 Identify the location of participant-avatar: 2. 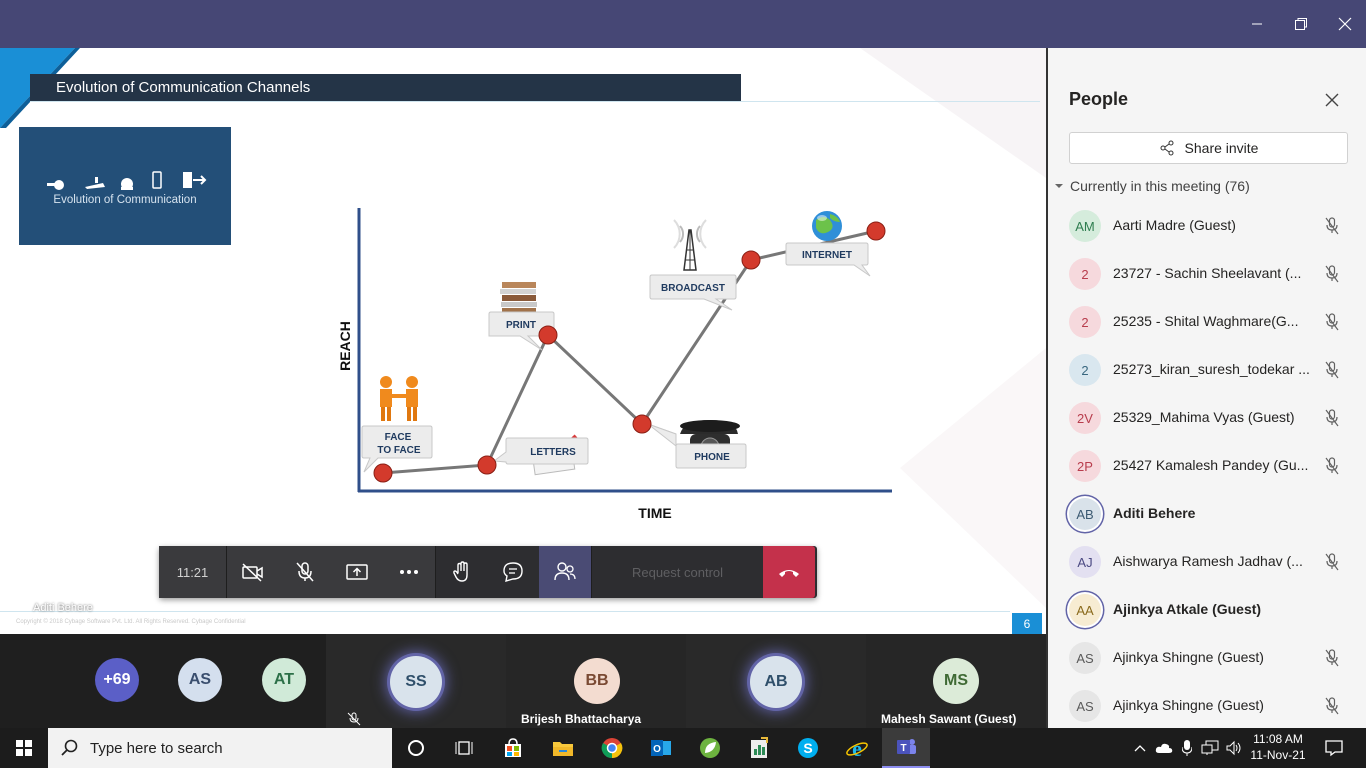
(1085, 370).